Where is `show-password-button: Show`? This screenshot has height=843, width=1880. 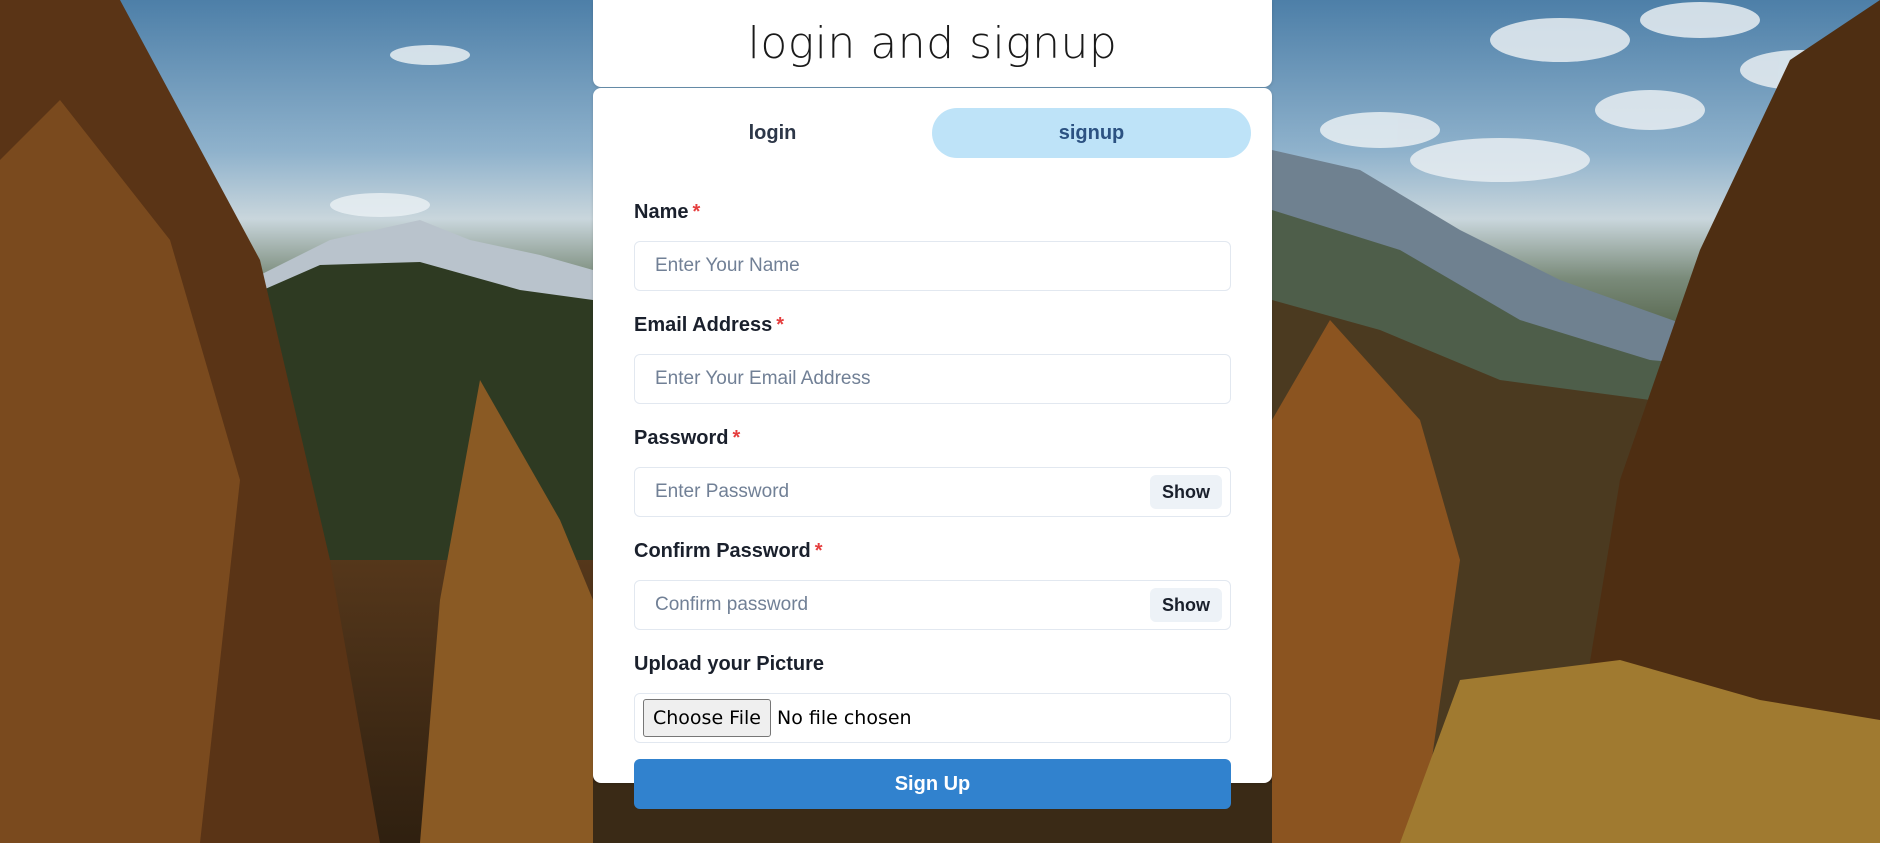 show-password-button: Show is located at coordinates (1186, 492).